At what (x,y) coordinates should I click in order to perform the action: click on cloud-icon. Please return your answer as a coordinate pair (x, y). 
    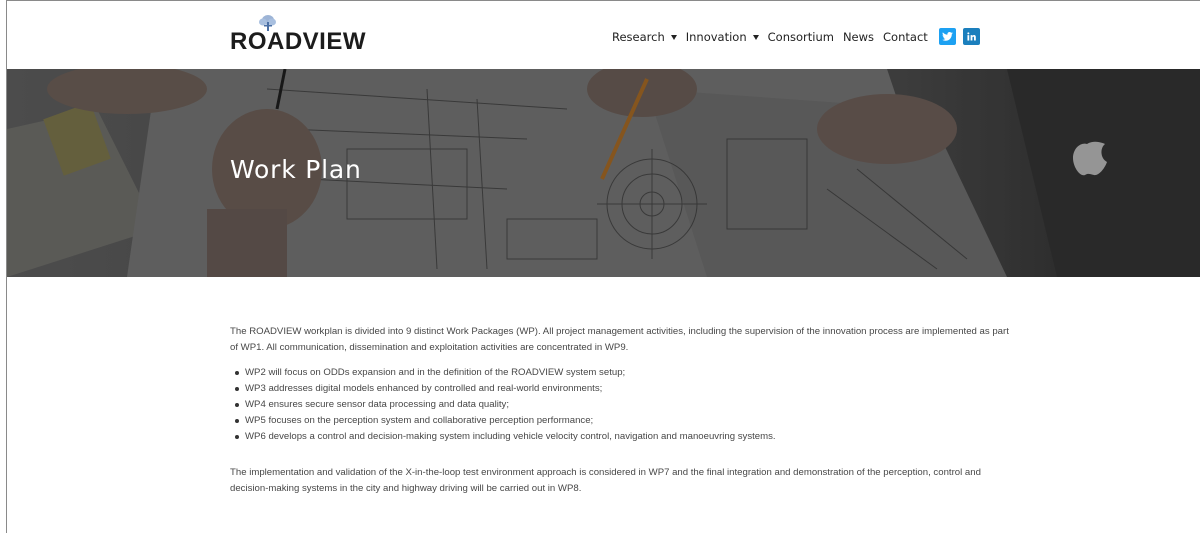
    Looking at the image, I should click on (267, 23).